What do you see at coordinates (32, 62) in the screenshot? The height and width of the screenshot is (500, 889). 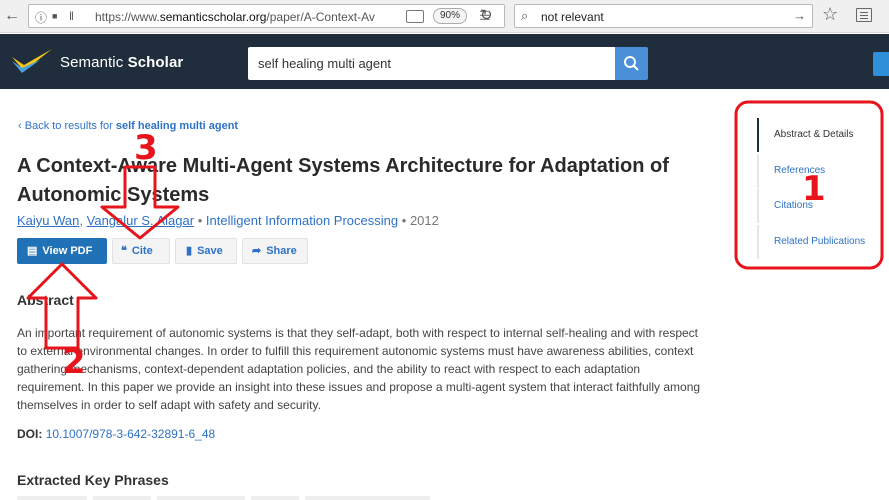 I see `logo-icon` at bounding box center [32, 62].